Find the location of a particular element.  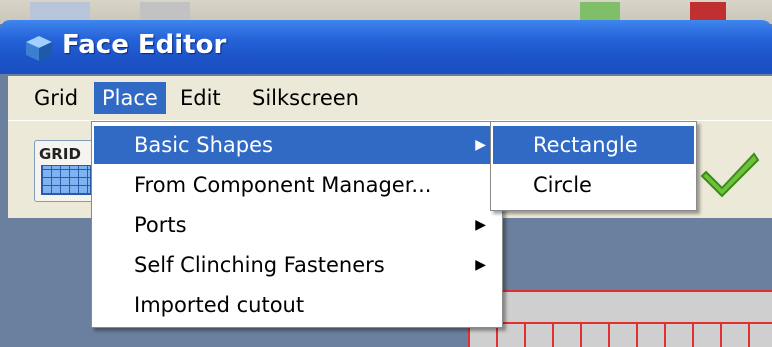

menu-item-label: Imported cutout is located at coordinates (219, 305).